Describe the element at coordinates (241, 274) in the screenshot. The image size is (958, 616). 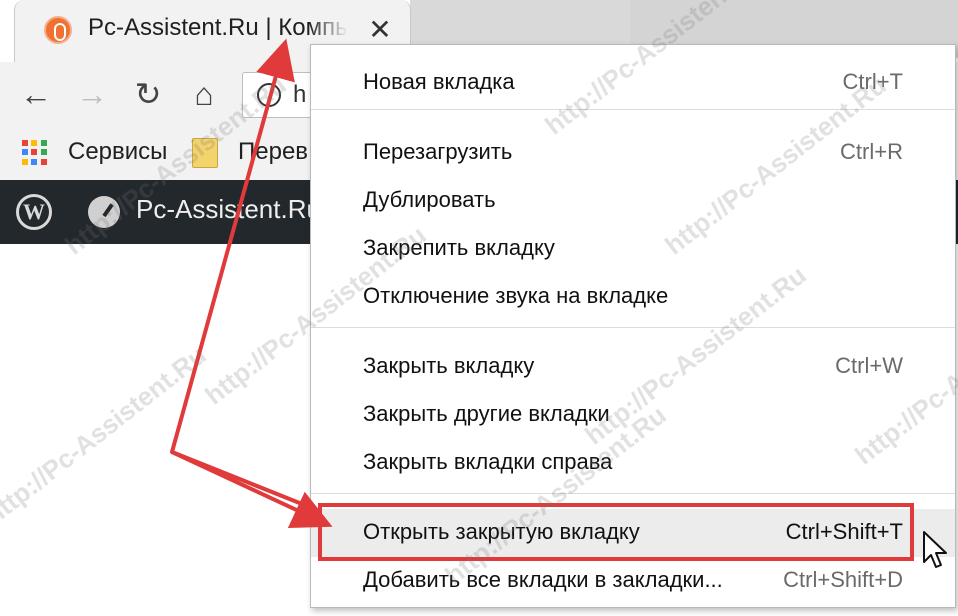
I see `annotation-arrow-path` at that location.